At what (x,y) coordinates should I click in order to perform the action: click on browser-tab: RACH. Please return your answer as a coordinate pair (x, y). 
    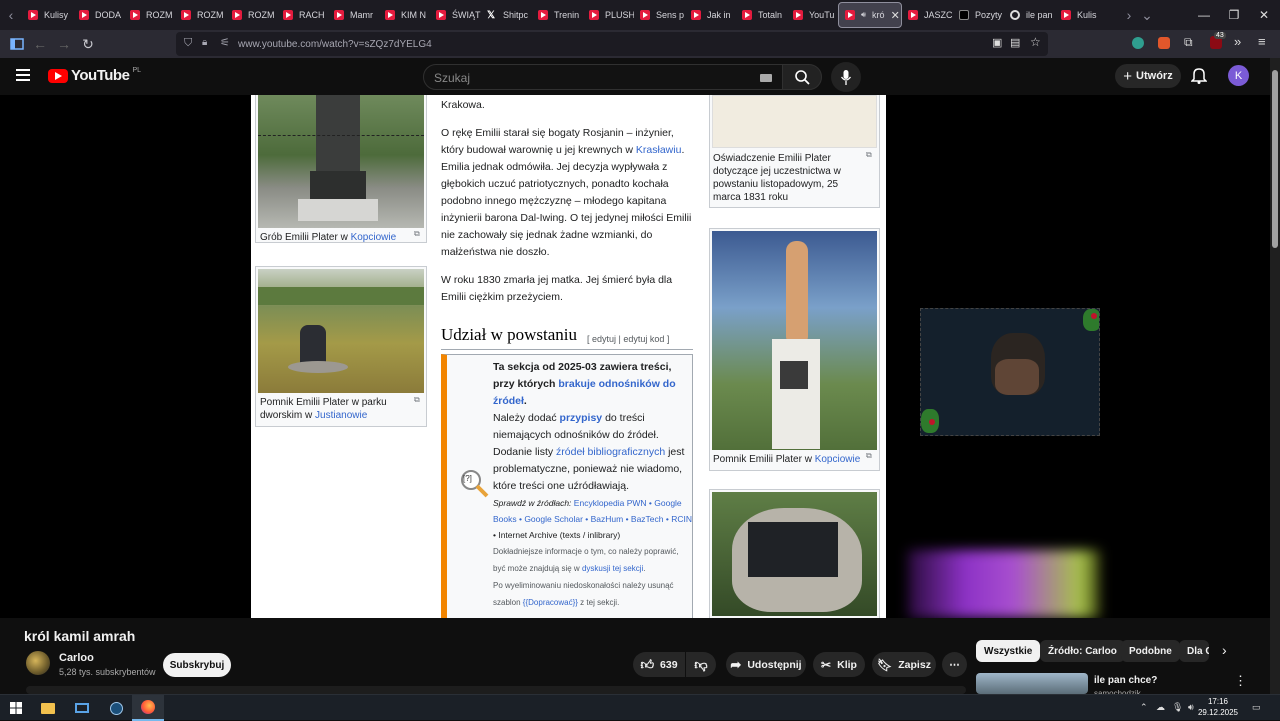
    Looking at the image, I should click on (302, 15).